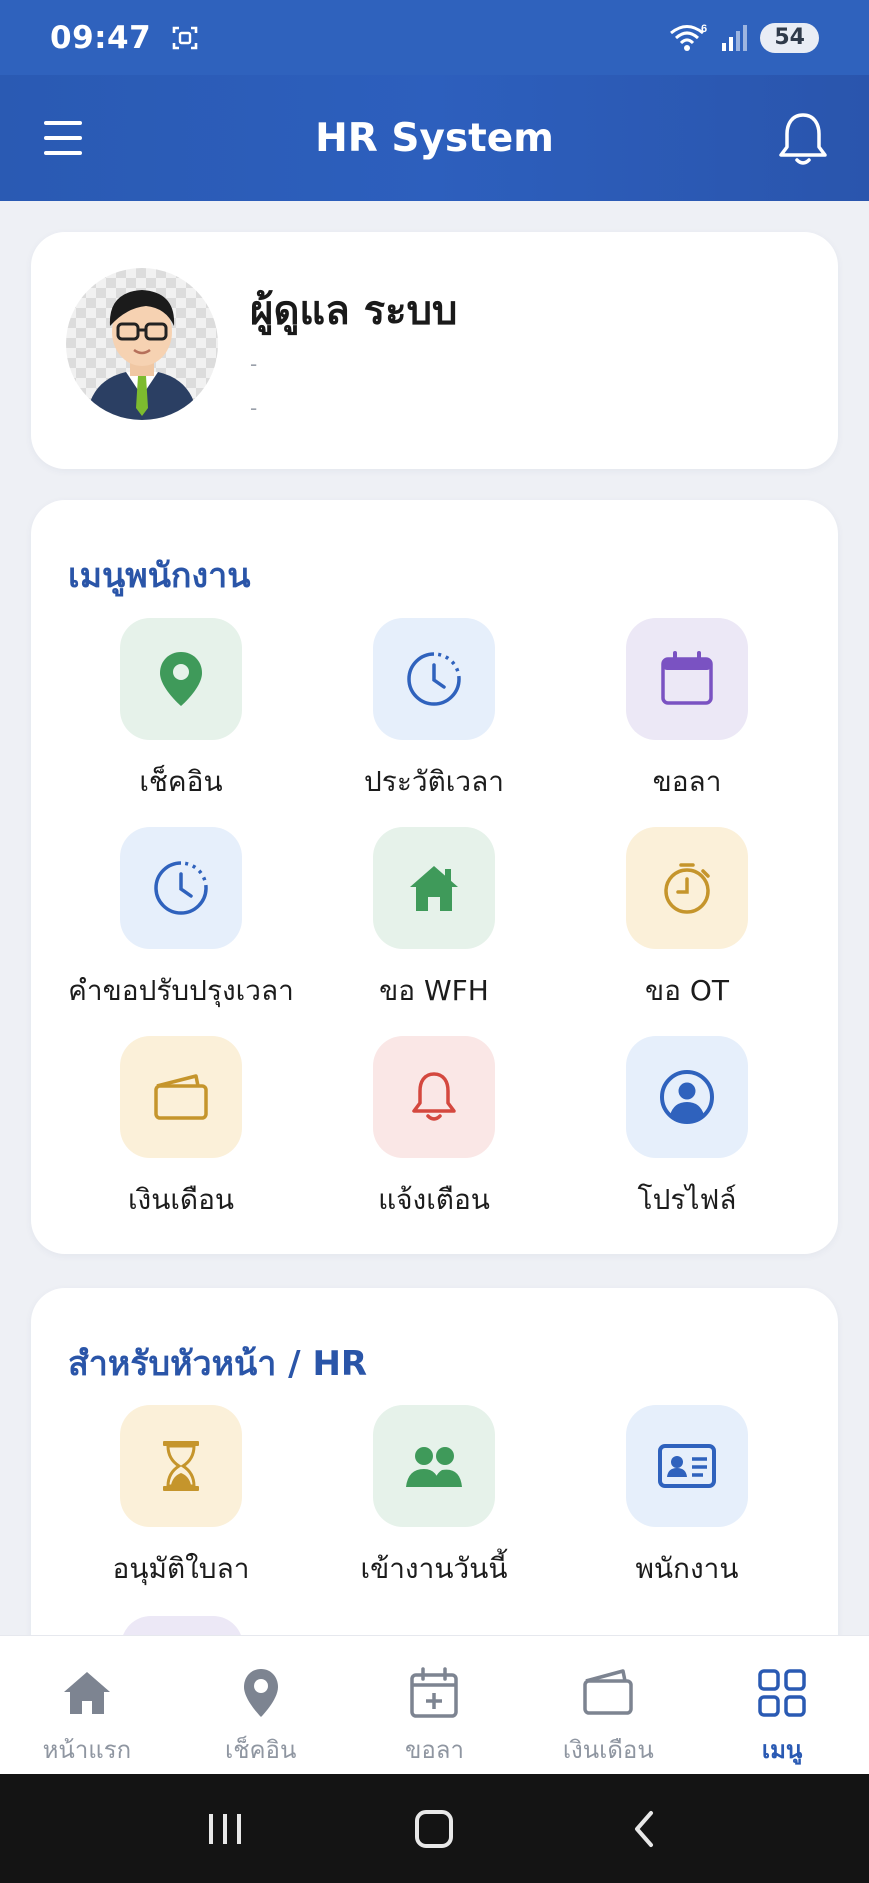  Describe the element at coordinates (782, 1693) in the screenshot. I see `grid-icon` at that location.